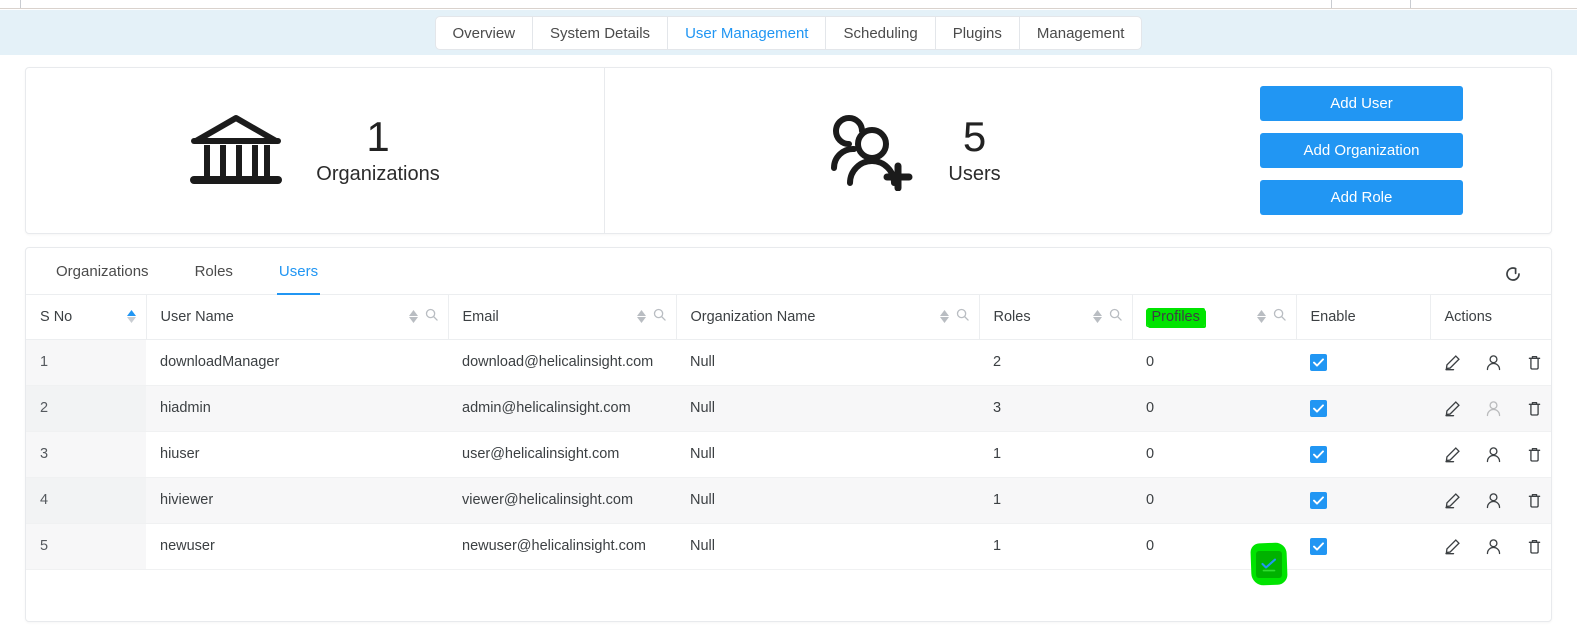 This screenshot has width=1577, height=637. What do you see at coordinates (641, 317) in the screenshot?
I see `sort-icon-email` at bounding box center [641, 317].